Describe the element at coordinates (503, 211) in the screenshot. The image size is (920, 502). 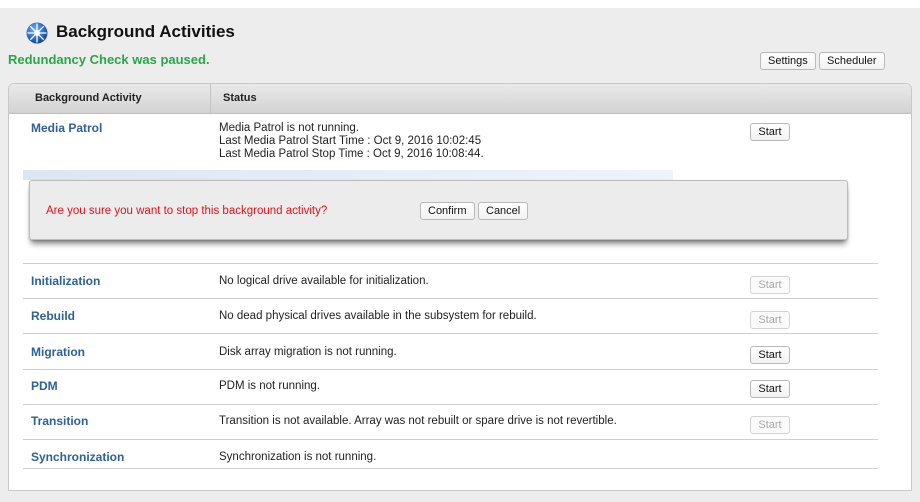
I see `cancel-button: Cancel` at that location.